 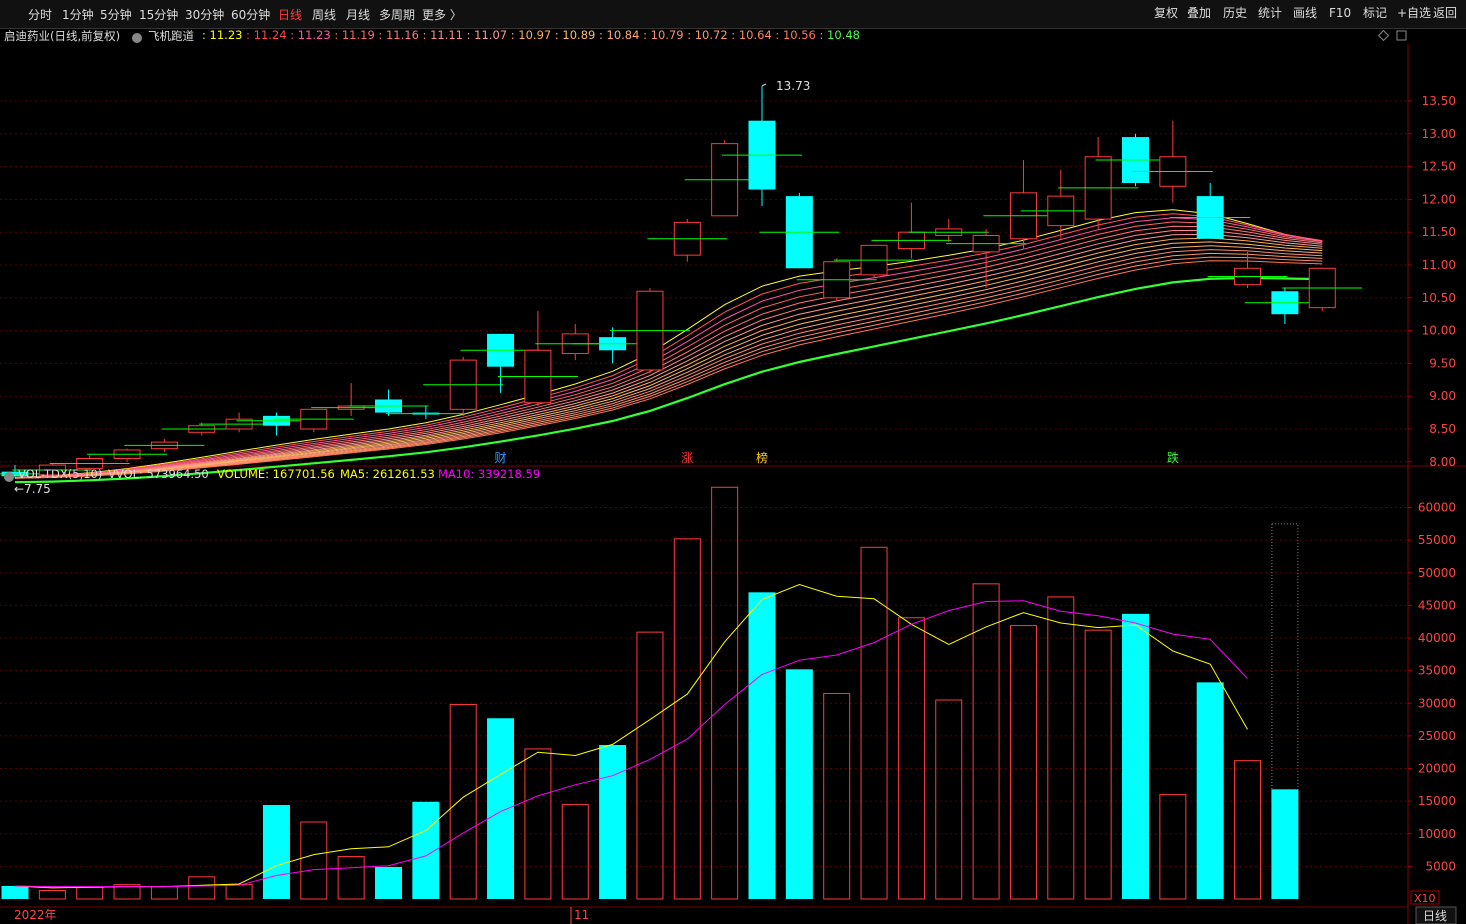 I want to click on volume-tick-label: 5000, so click(x=1440, y=866).